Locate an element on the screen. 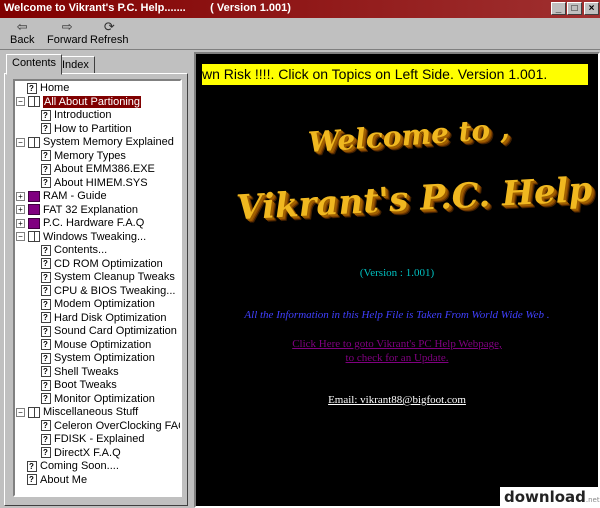 This screenshot has width=600, height=508. tree-item: System Optimization is located at coordinates (98, 358).